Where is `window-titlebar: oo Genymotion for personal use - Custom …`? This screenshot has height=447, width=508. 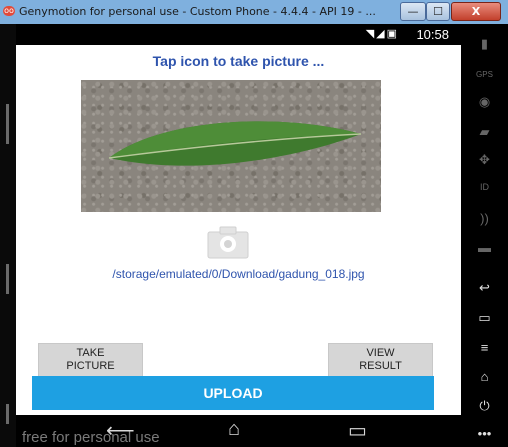 window-titlebar: oo Genymotion for personal use - Custom … is located at coordinates (254, 12).